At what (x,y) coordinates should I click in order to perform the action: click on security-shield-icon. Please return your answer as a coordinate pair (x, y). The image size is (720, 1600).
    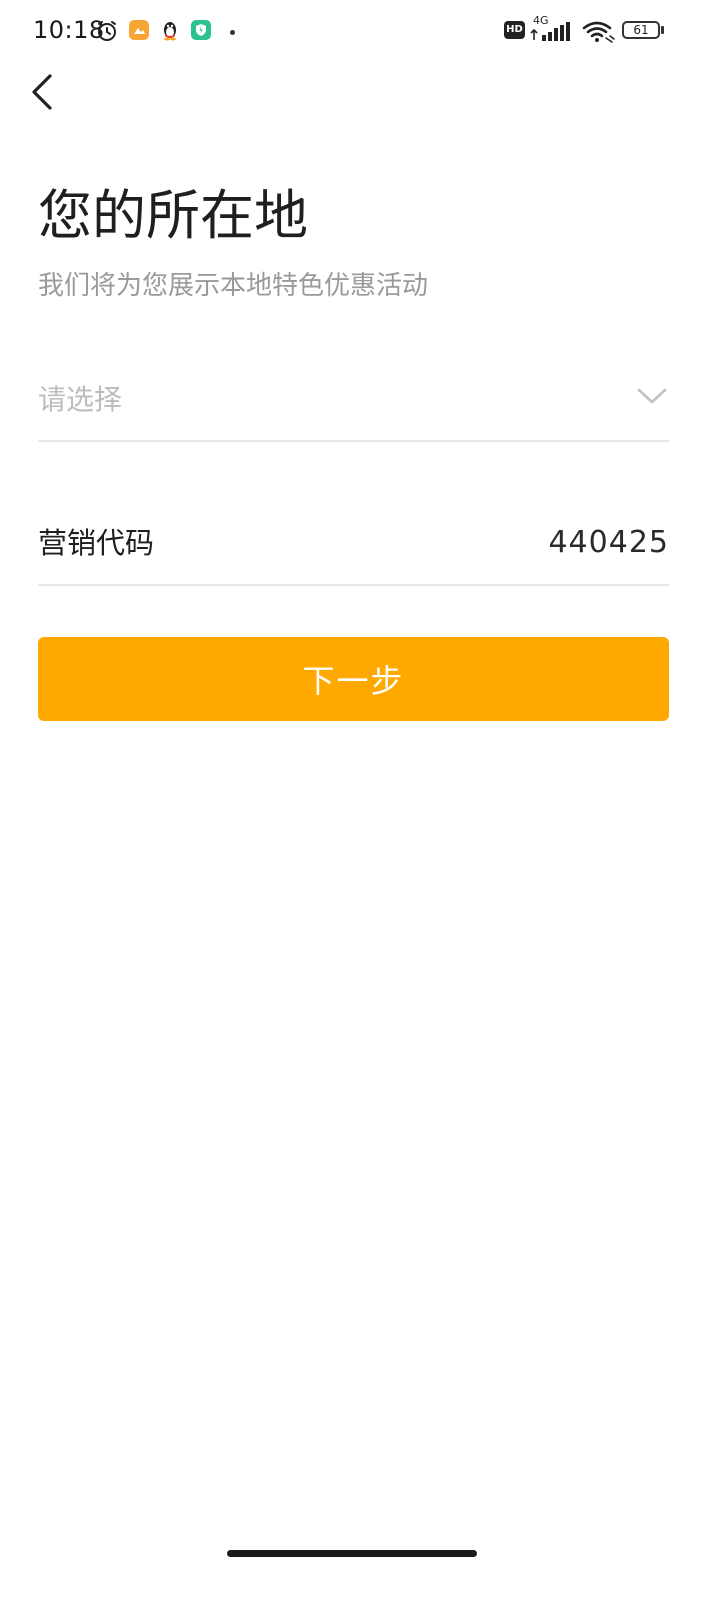
    Looking at the image, I should click on (201, 30).